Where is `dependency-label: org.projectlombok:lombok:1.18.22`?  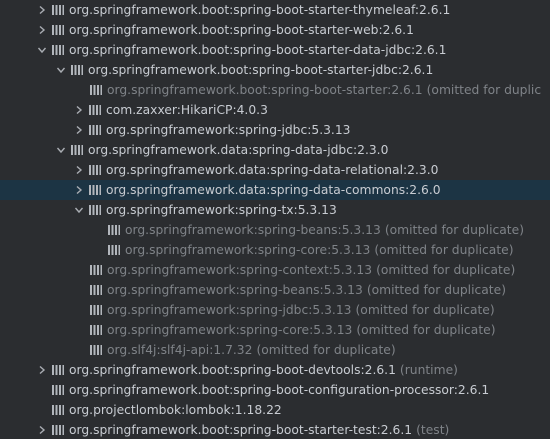
dependency-label: org.projectlombok:lombok:1.18.22 is located at coordinates (175, 410).